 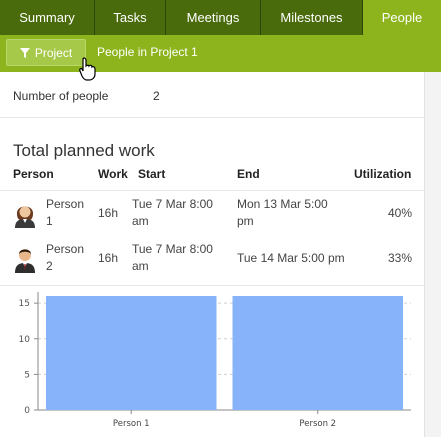 What do you see at coordinates (25, 217) in the screenshot?
I see `female-avatar-icon` at bounding box center [25, 217].